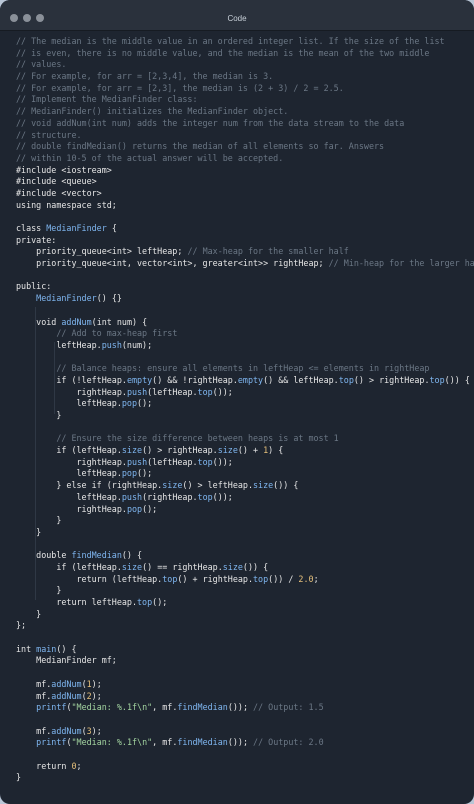 This screenshot has width=474, height=804. What do you see at coordinates (36, 239) in the screenshot?
I see `code-text: private:` at bounding box center [36, 239].